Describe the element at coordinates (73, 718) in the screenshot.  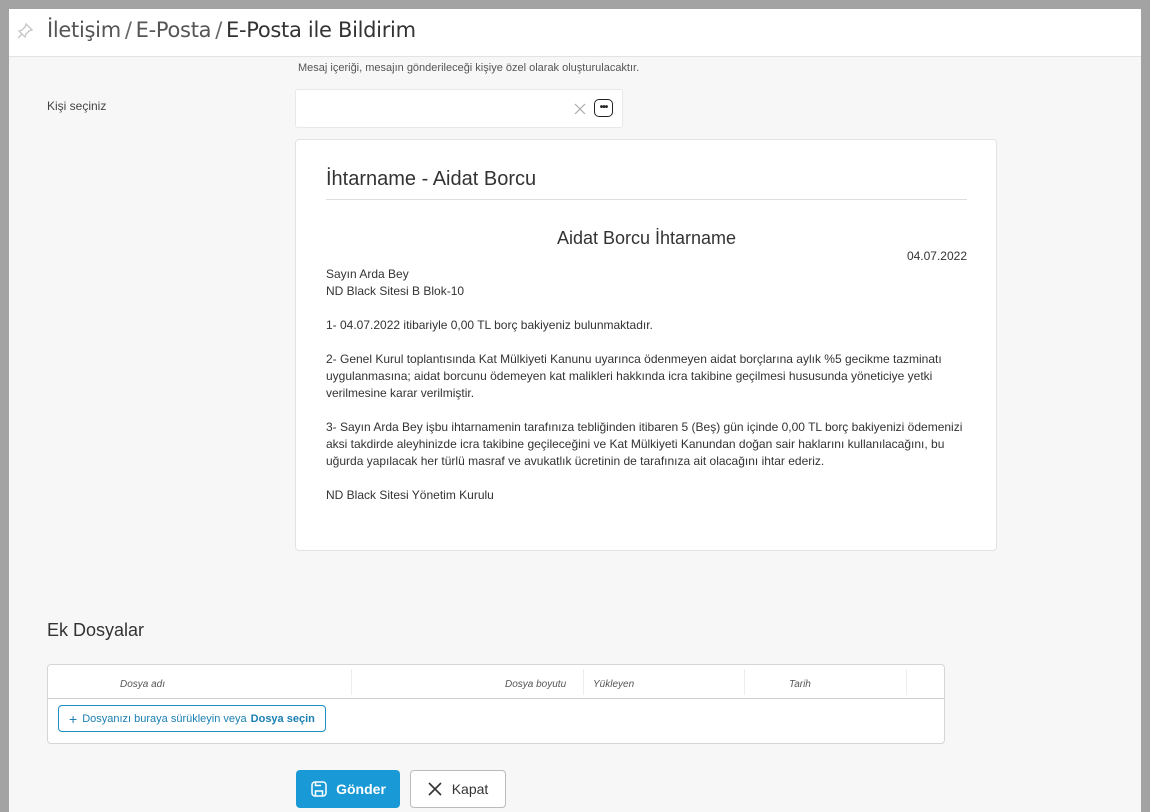
I see `plus-icon: +` at that location.